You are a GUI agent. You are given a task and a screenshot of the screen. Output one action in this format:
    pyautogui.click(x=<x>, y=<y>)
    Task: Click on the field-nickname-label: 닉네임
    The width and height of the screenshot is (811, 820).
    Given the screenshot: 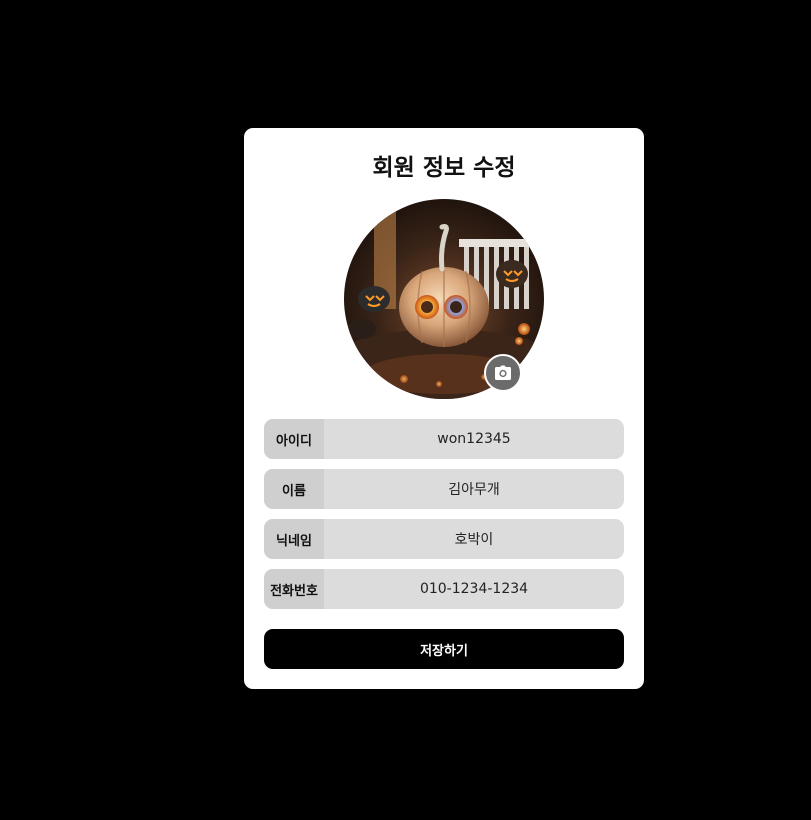 What is the action you would take?
    pyautogui.click(x=294, y=539)
    